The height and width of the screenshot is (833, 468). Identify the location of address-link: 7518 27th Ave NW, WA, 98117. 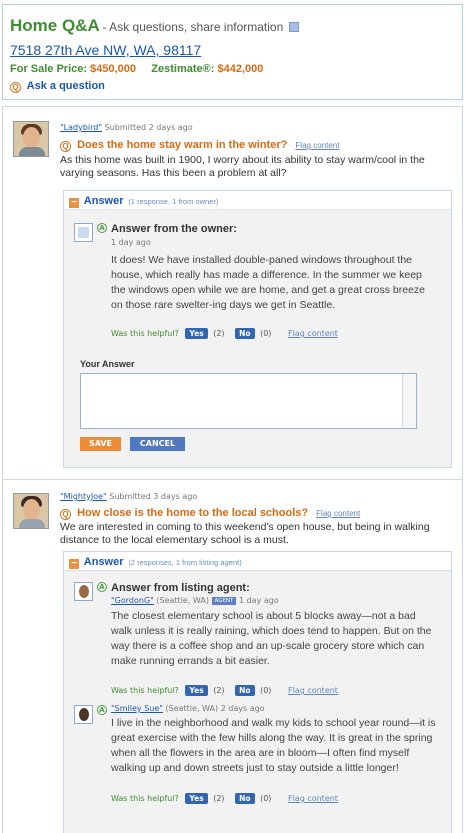
(105, 50).